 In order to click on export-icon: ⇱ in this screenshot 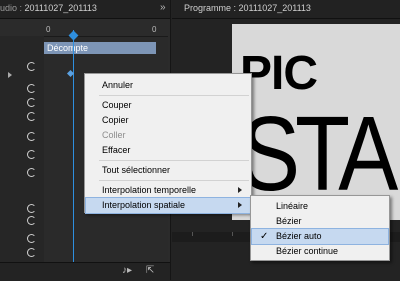, I will do `click(150, 270)`.